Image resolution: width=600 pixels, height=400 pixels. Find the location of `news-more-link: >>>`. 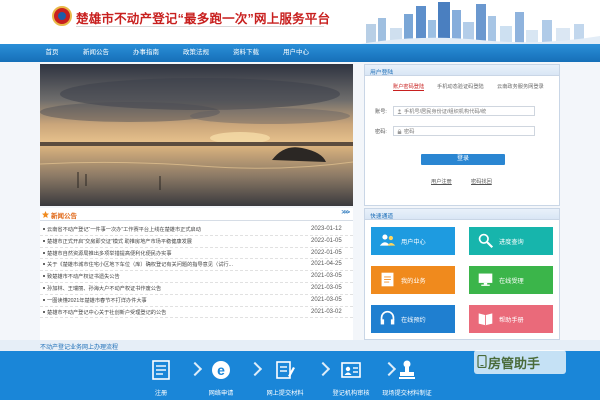

news-more-link: >>> is located at coordinates (345, 213).